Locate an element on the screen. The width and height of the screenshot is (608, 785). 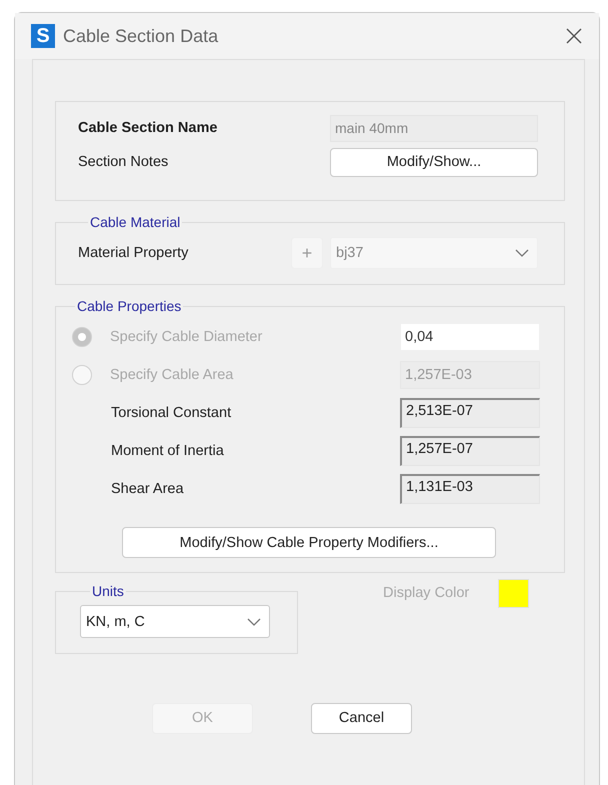
material-property-label: Material Property is located at coordinates (134, 253).